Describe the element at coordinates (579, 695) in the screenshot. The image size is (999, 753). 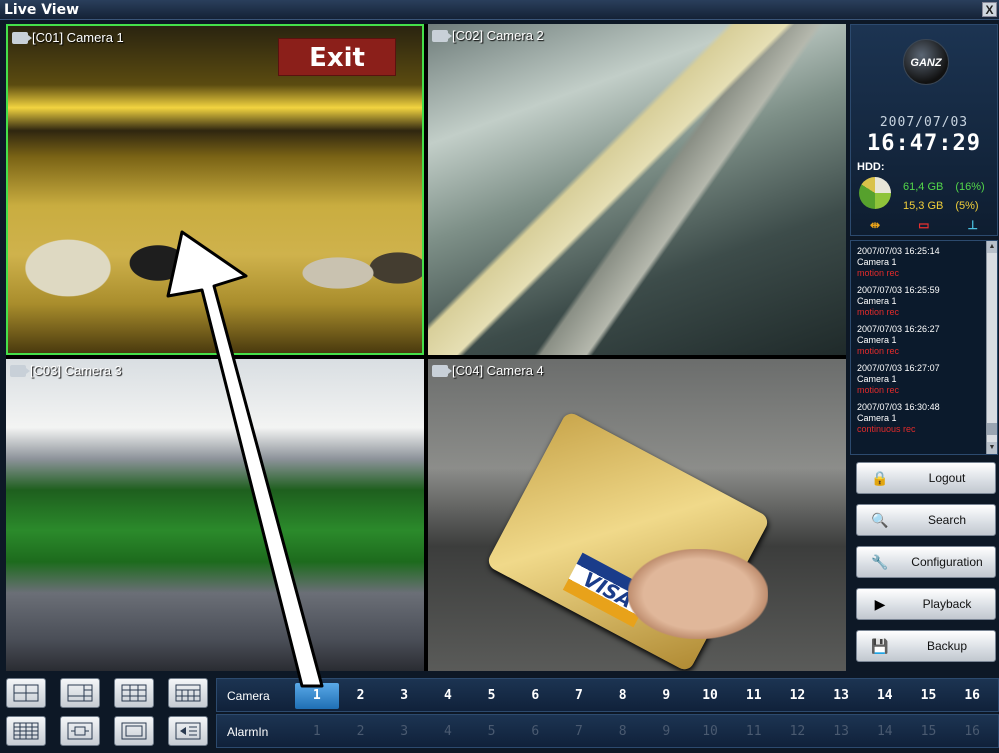
I see `camera-number-button: 7` at that location.